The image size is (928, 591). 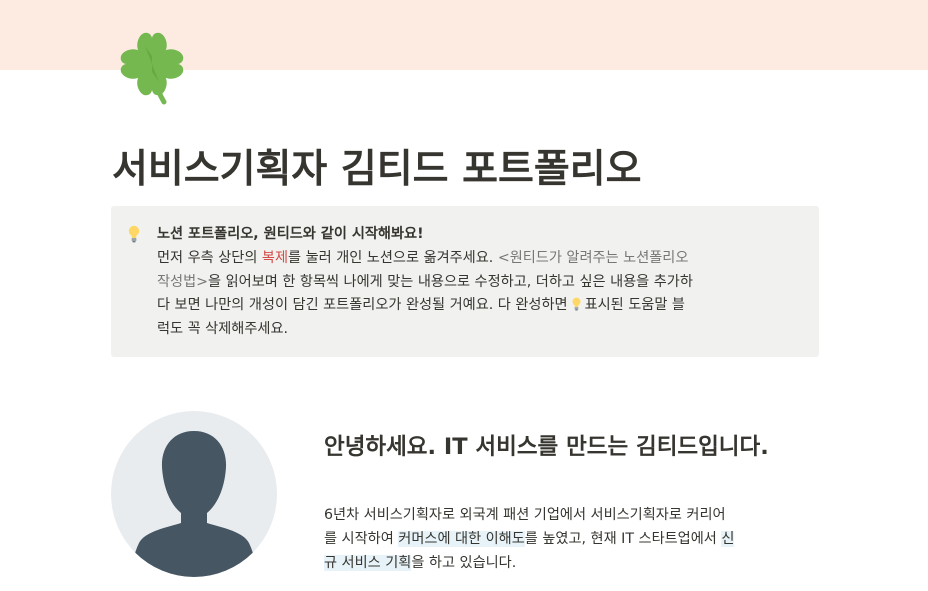 I want to click on highlighted-text: 신, so click(x=728, y=538).